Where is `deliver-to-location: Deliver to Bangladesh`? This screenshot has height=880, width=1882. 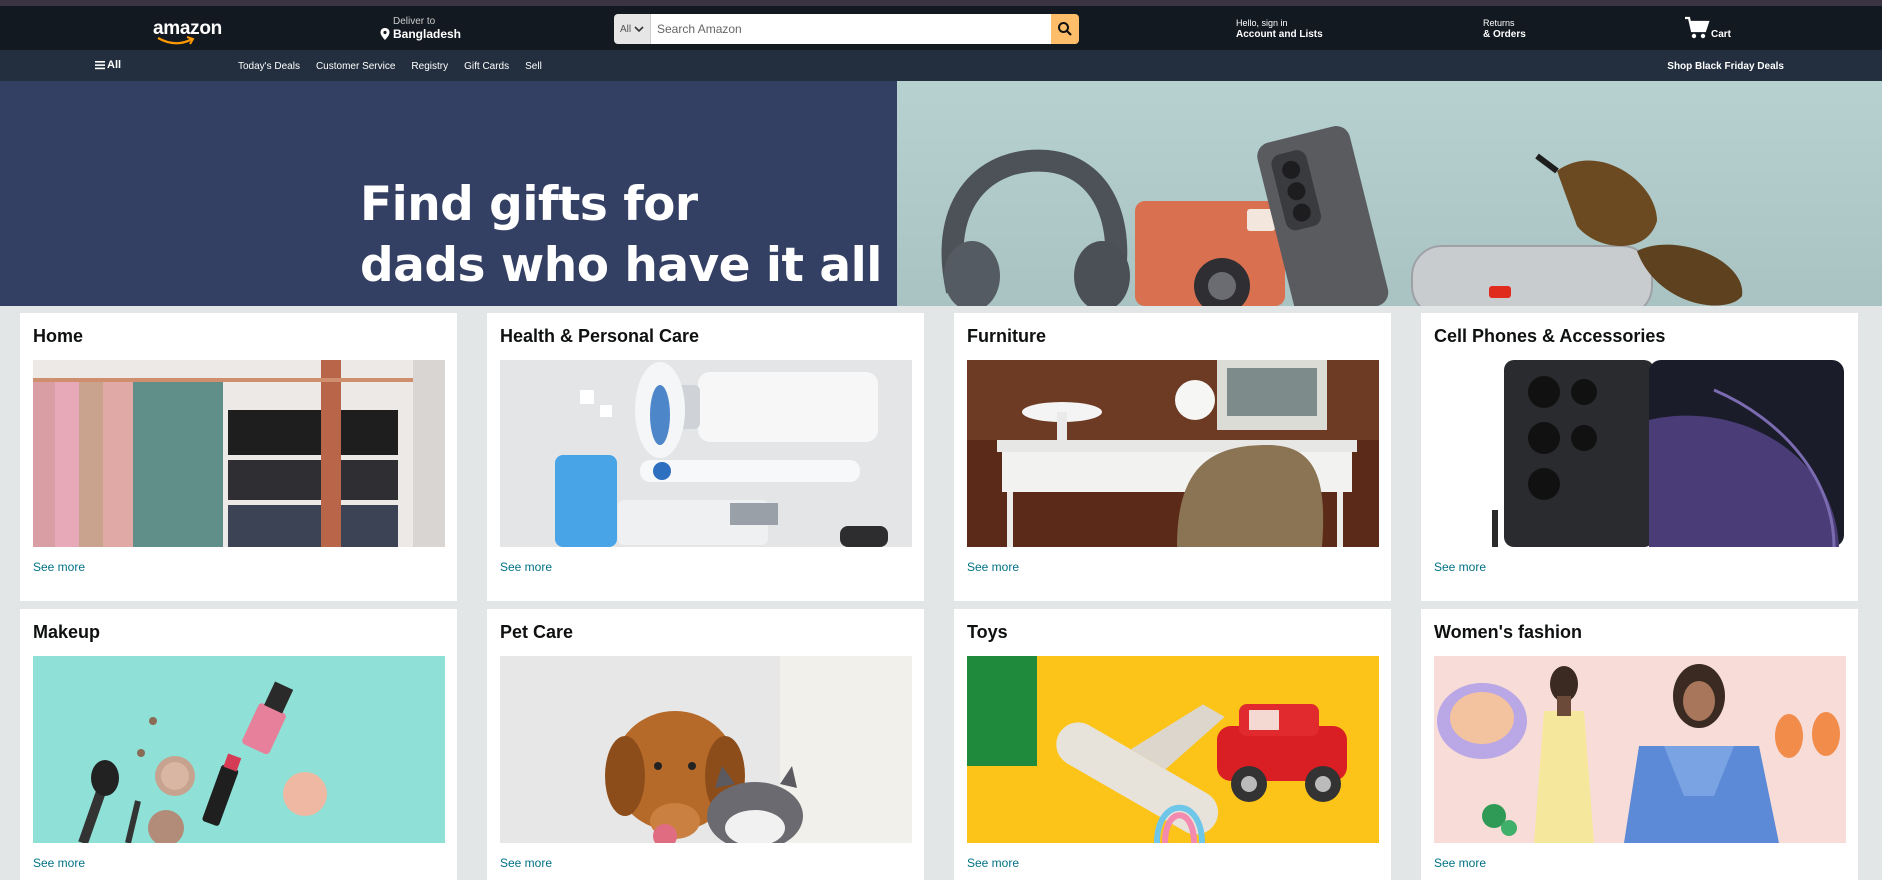
deliver-to-location: Deliver to Bangladesh is located at coordinates (420, 28).